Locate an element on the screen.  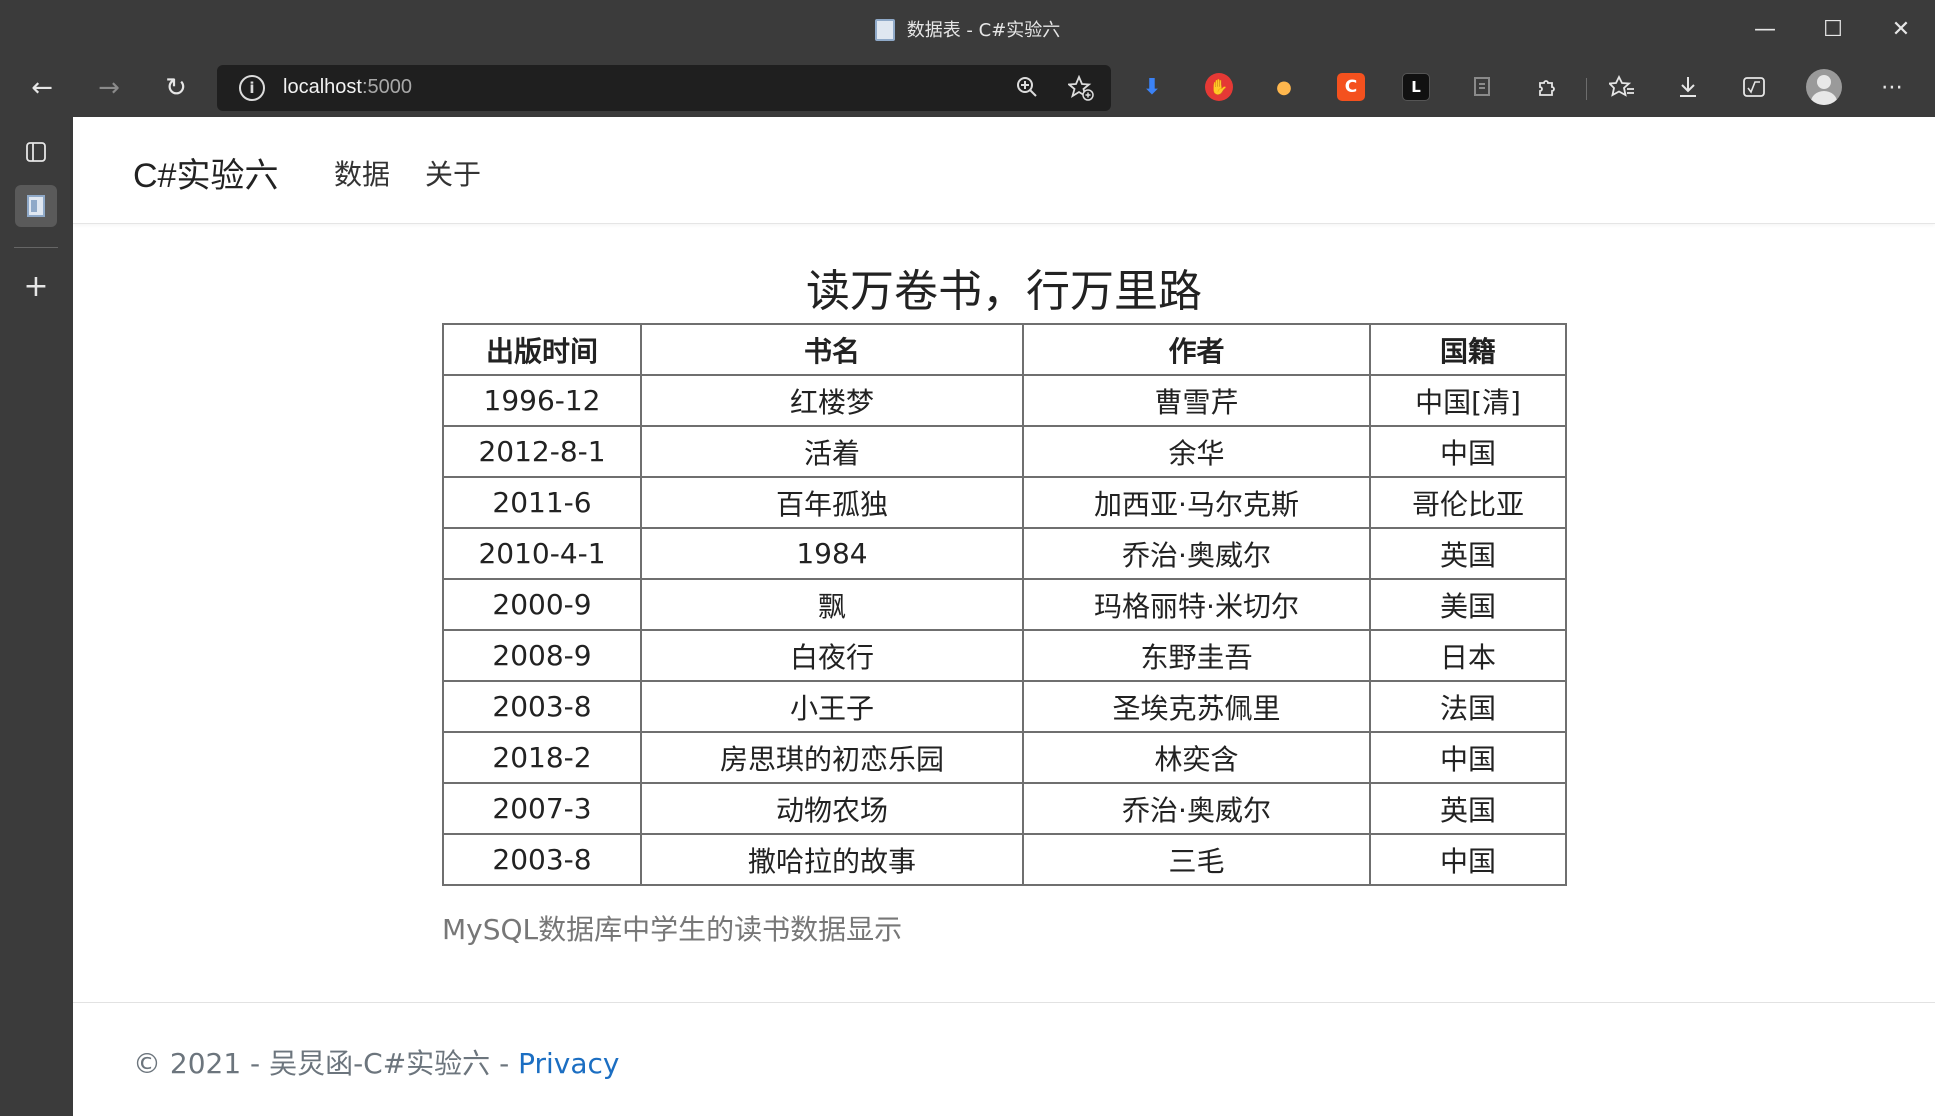
page-heading: 读万卷书，行万里路 is located at coordinates (1004, 291).